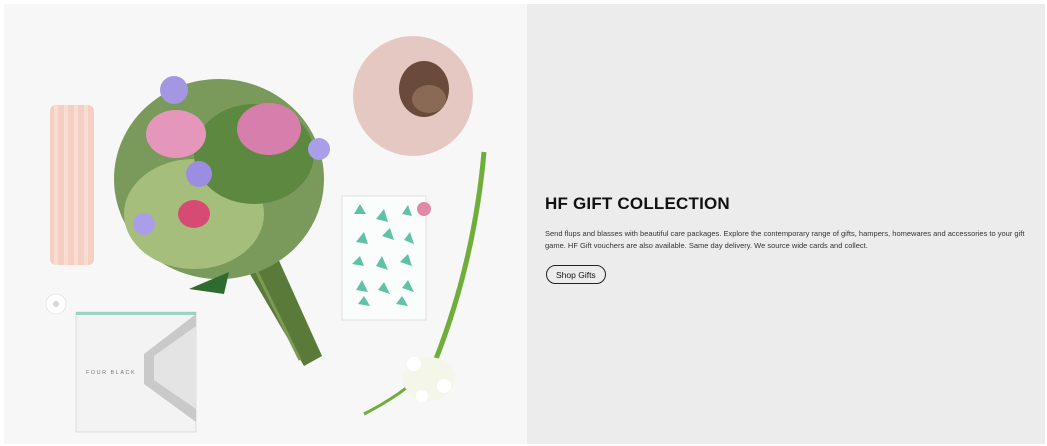  What do you see at coordinates (576, 274) in the screenshot?
I see `shop-gifts-button: Shop Gifts` at bounding box center [576, 274].